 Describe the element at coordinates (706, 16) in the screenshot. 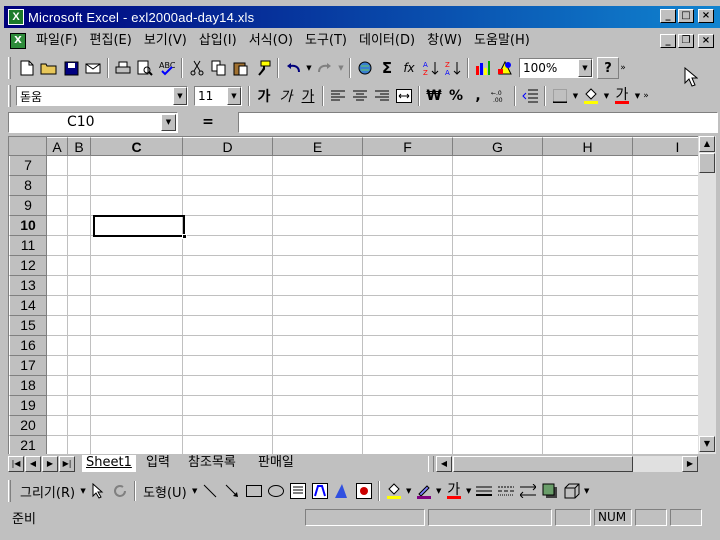

I see `close-button: ×` at that location.